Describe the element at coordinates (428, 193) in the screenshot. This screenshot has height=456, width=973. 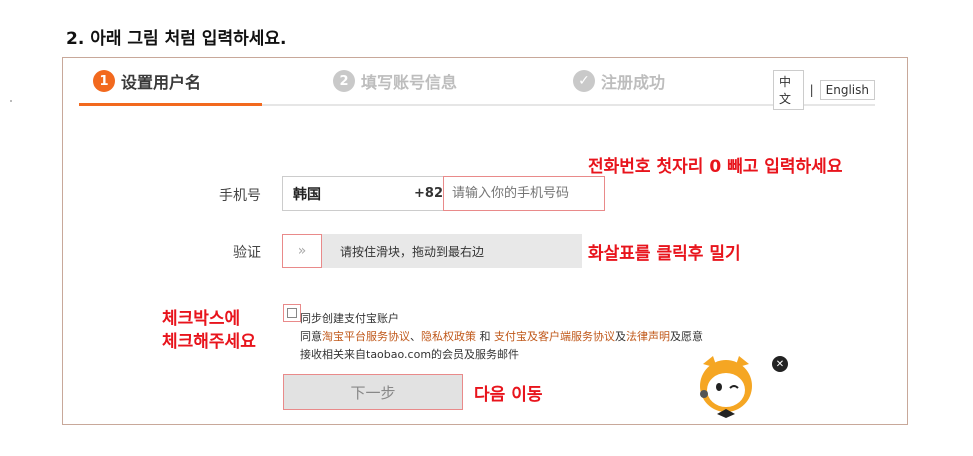
I see `country-code: +82` at that location.